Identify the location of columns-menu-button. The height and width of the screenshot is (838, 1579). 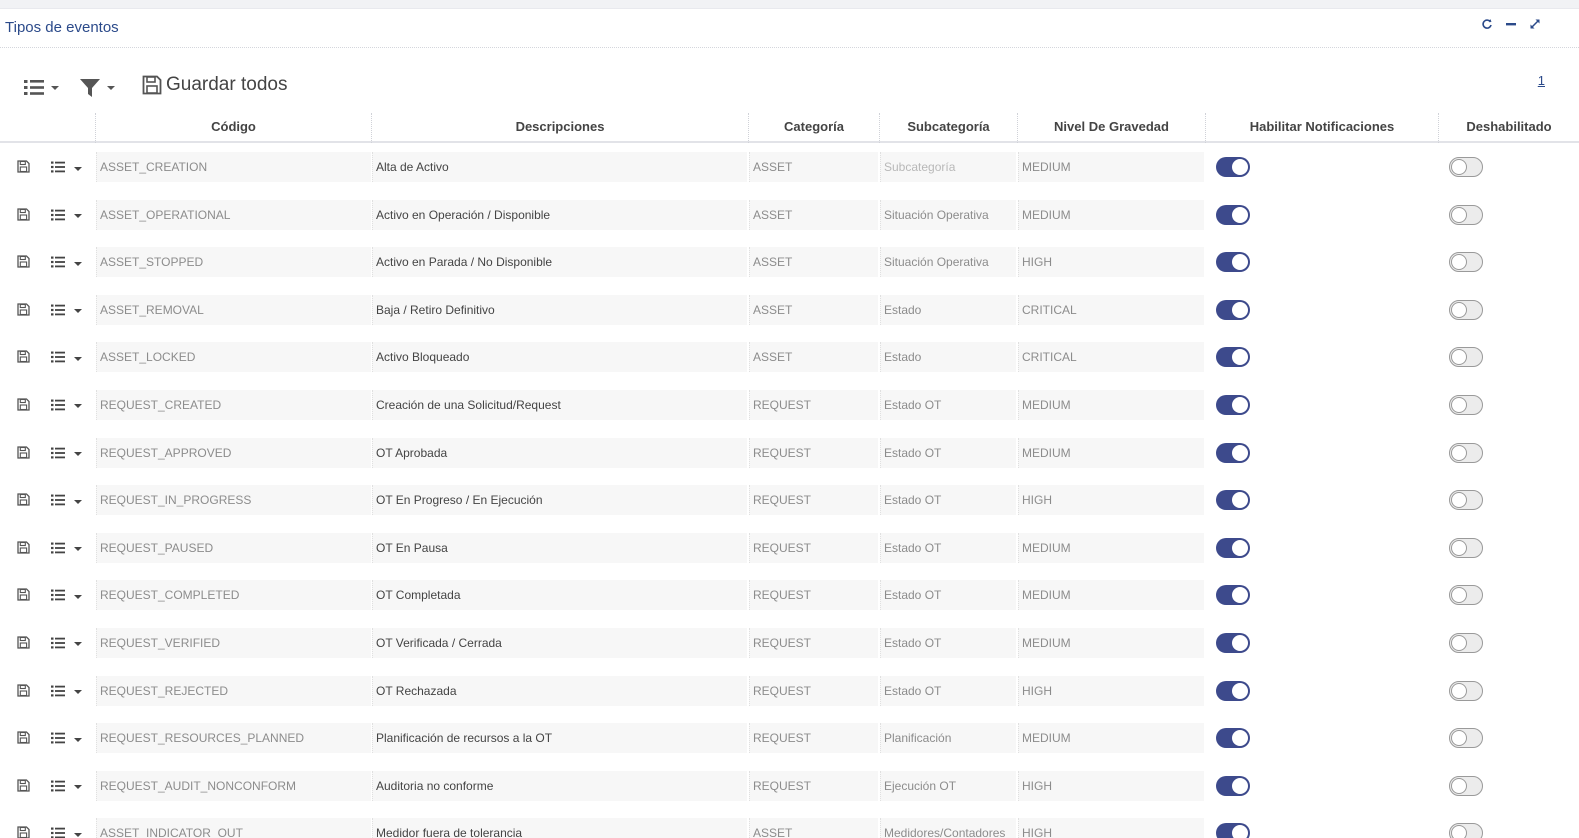
(41, 87).